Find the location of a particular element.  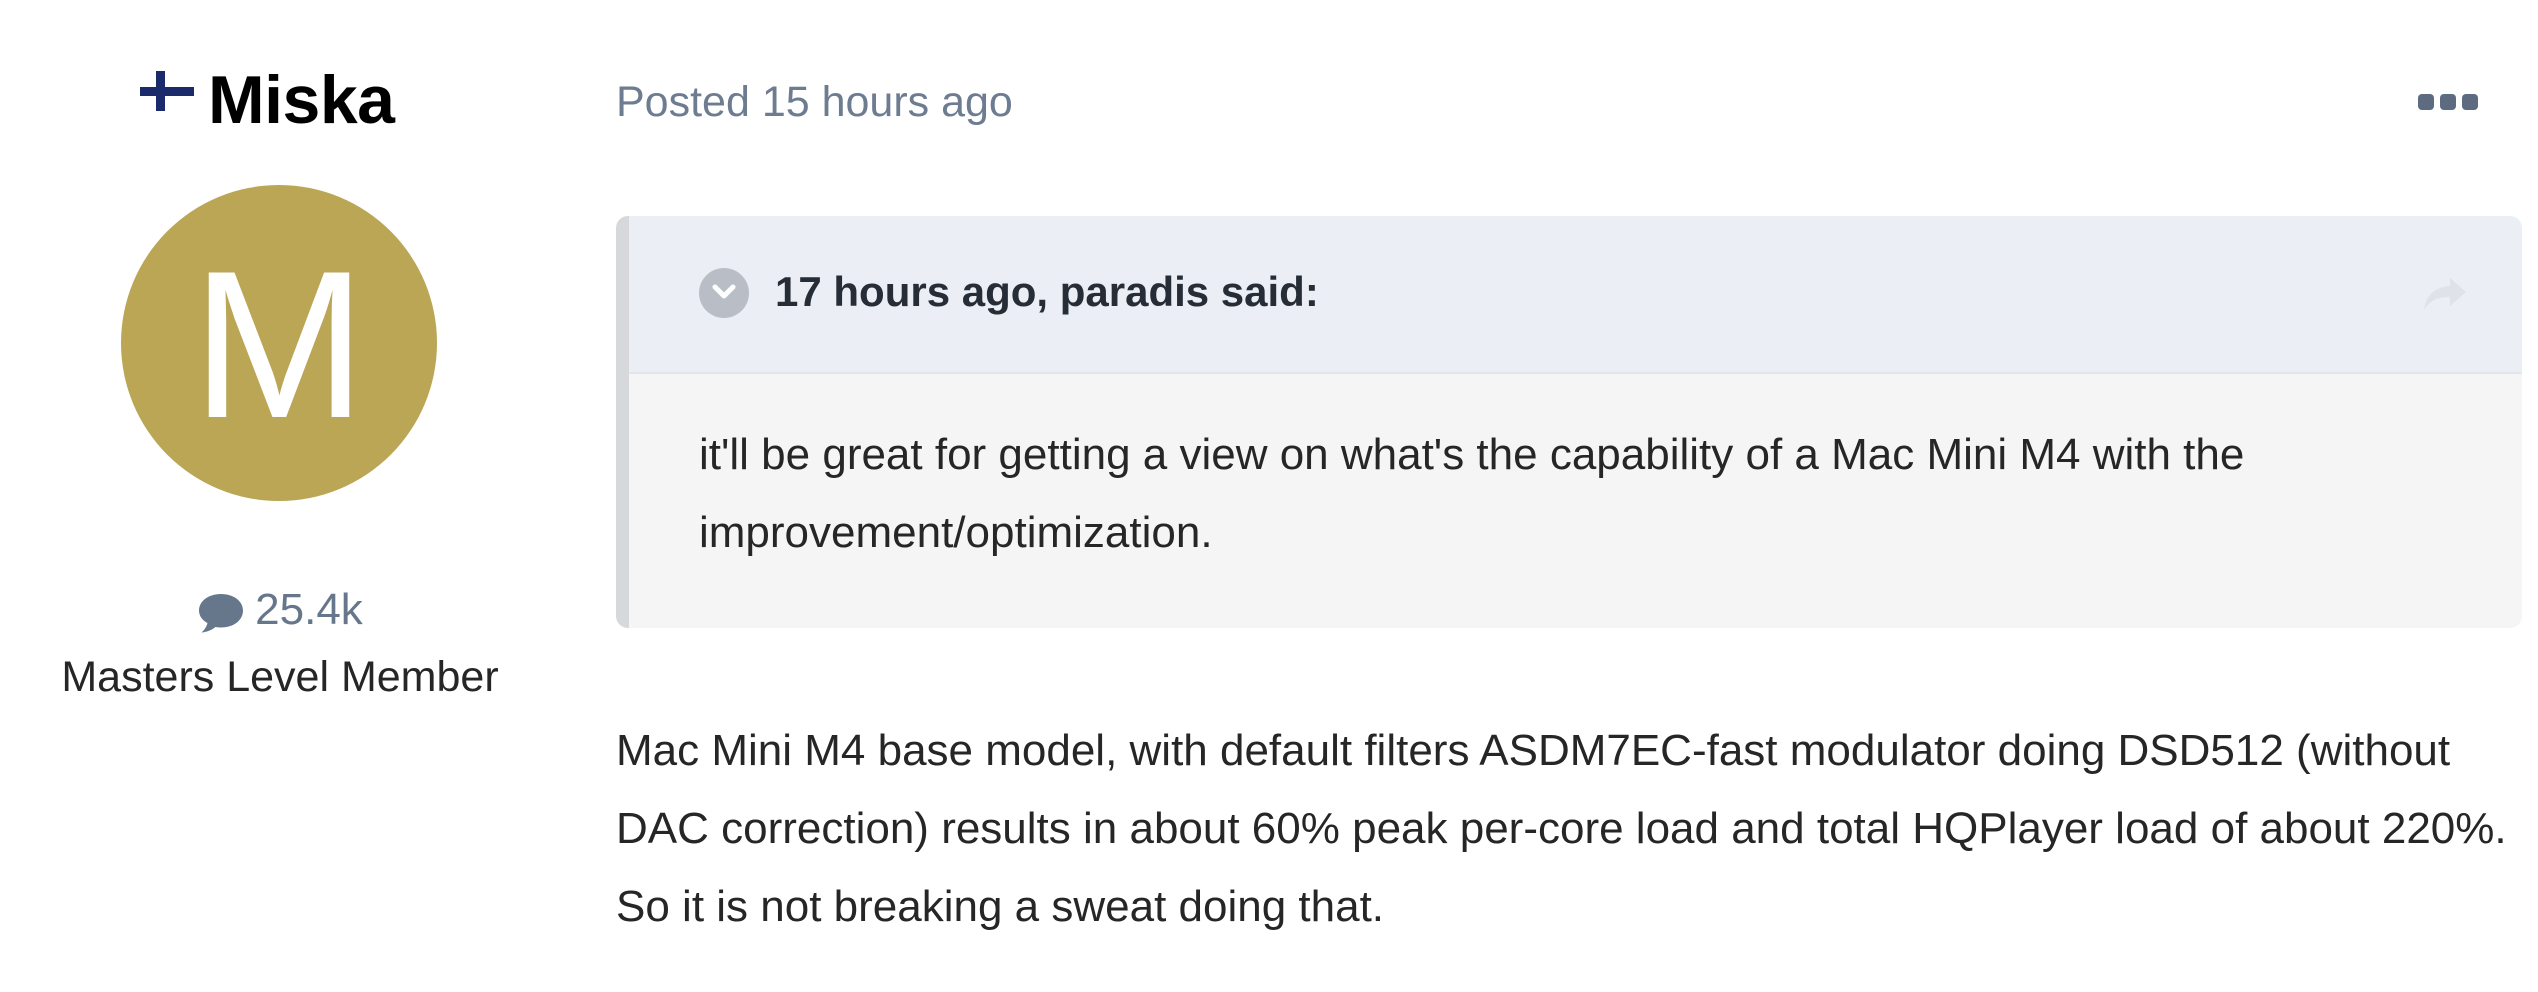

more-options-icon is located at coordinates (2448, 102).